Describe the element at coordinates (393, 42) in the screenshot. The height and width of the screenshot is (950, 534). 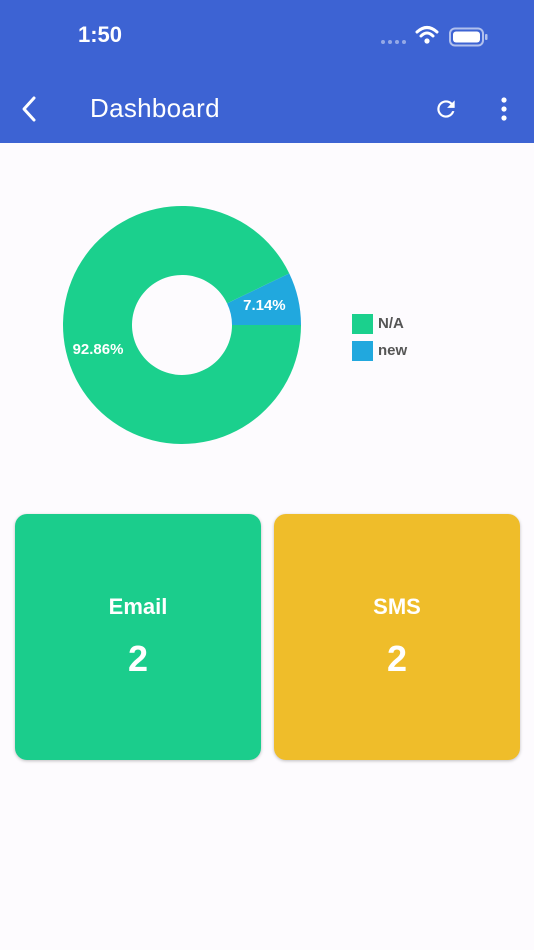
I see `signal-dots-icon` at that location.